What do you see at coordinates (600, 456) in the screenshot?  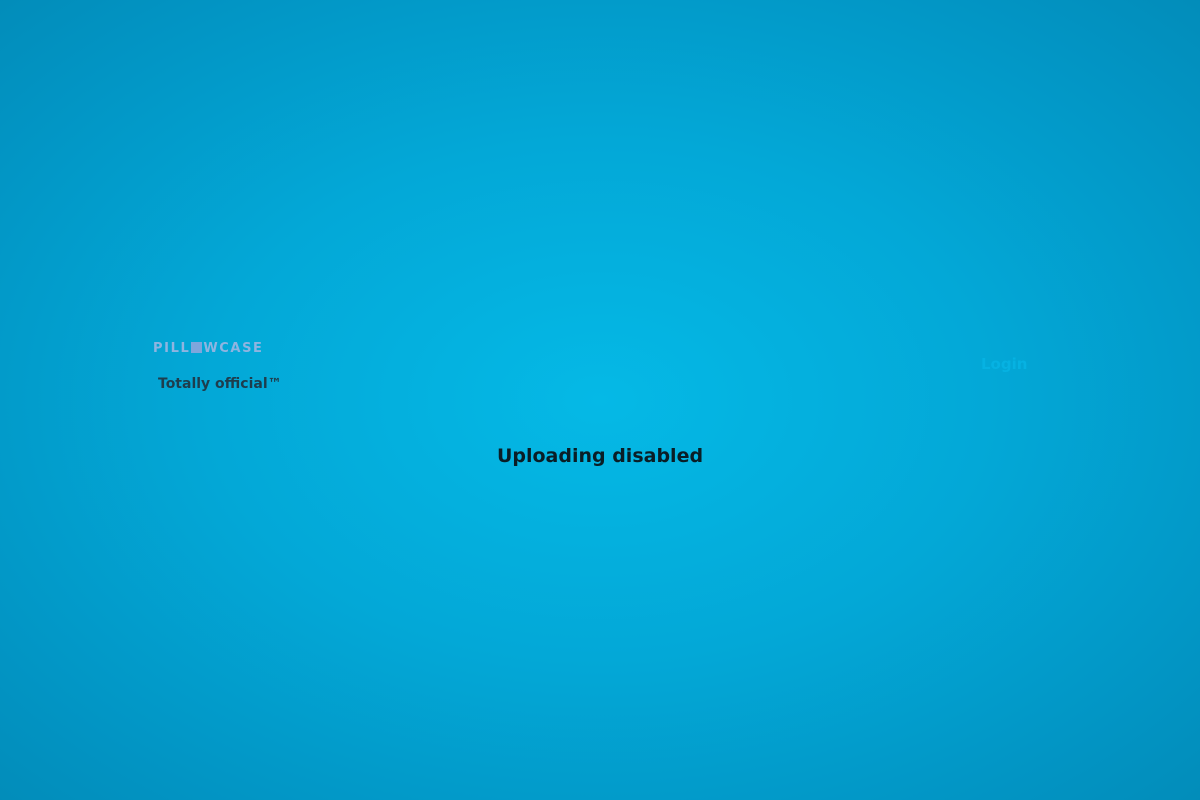 I see `upload-status-message: Uploading disabled` at bounding box center [600, 456].